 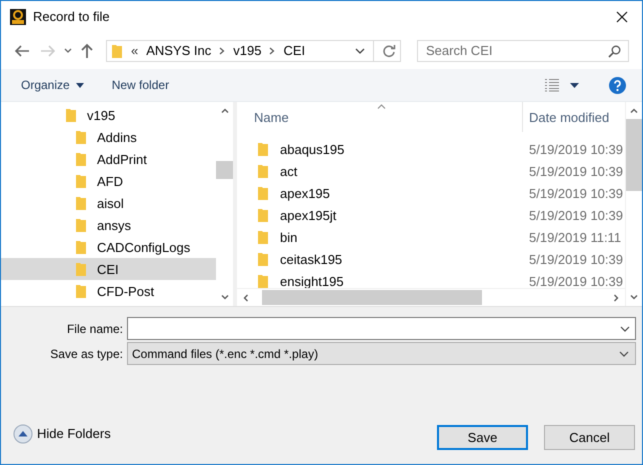 What do you see at coordinates (23, 434) in the screenshot?
I see `chevron-up-circle-icon` at bounding box center [23, 434].